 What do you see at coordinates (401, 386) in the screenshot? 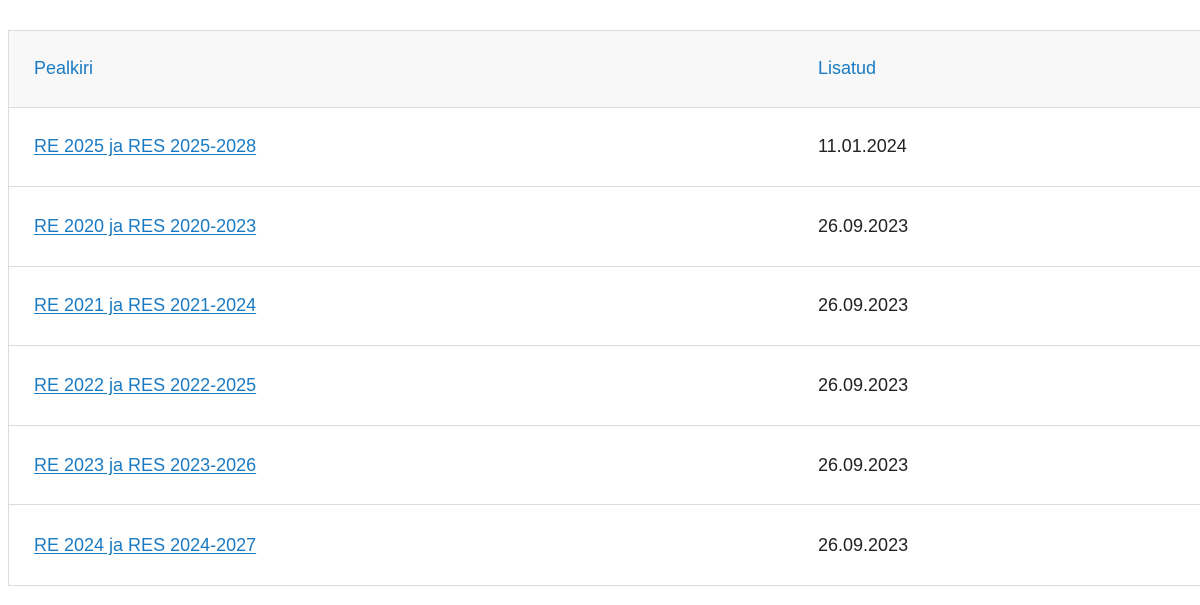
I see `row-title-cell: RE 2022 ja RES 2022-2025` at bounding box center [401, 386].